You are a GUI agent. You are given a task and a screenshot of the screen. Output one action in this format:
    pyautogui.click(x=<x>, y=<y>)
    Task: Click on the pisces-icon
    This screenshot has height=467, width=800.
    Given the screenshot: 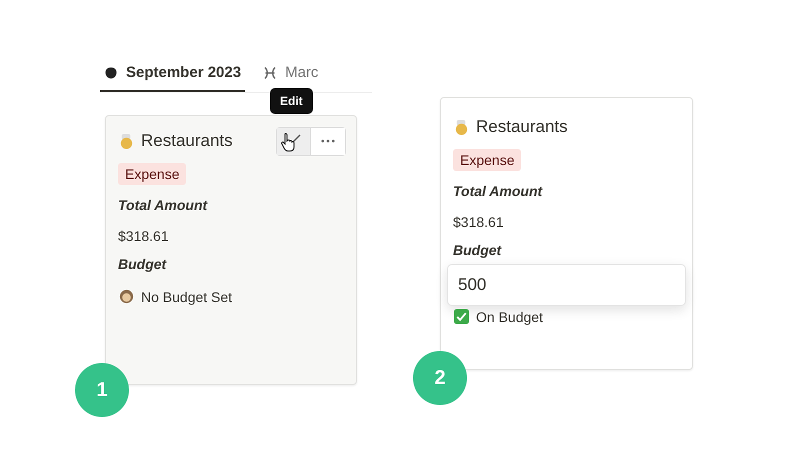 What is the action you would take?
    pyautogui.click(x=270, y=73)
    